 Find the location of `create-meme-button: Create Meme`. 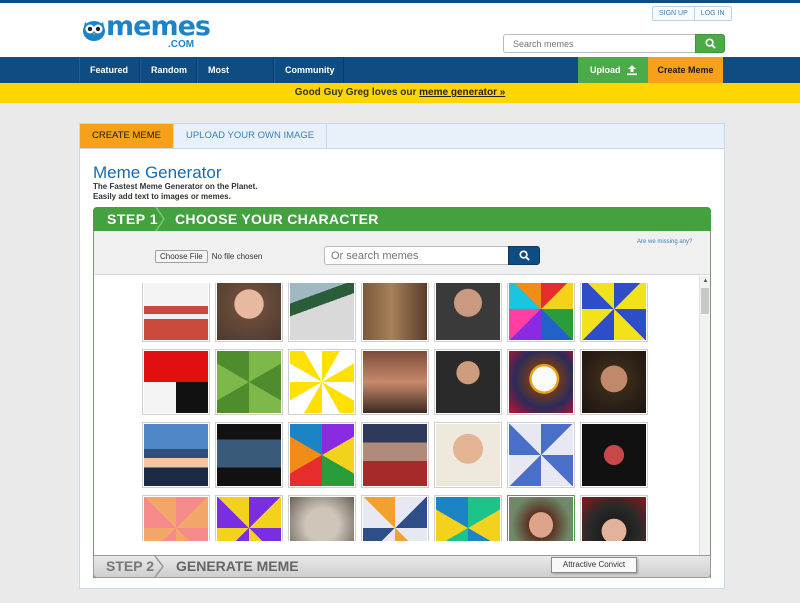

create-meme-button: Create Meme is located at coordinates (685, 70).